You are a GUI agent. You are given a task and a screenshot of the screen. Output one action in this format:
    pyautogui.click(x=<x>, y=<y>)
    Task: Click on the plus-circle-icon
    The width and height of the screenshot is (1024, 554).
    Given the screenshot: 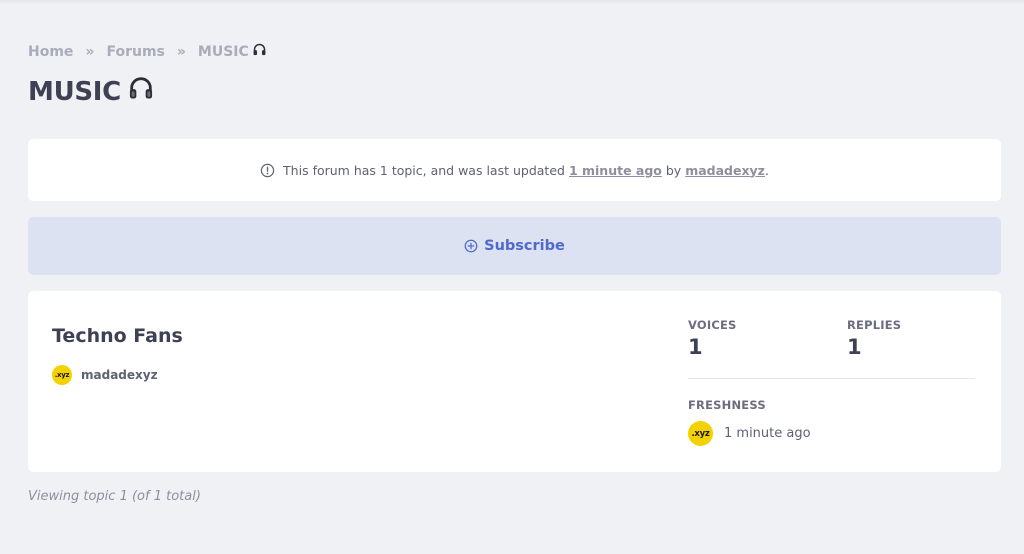 What is the action you would take?
    pyautogui.click(x=471, y=246)
    